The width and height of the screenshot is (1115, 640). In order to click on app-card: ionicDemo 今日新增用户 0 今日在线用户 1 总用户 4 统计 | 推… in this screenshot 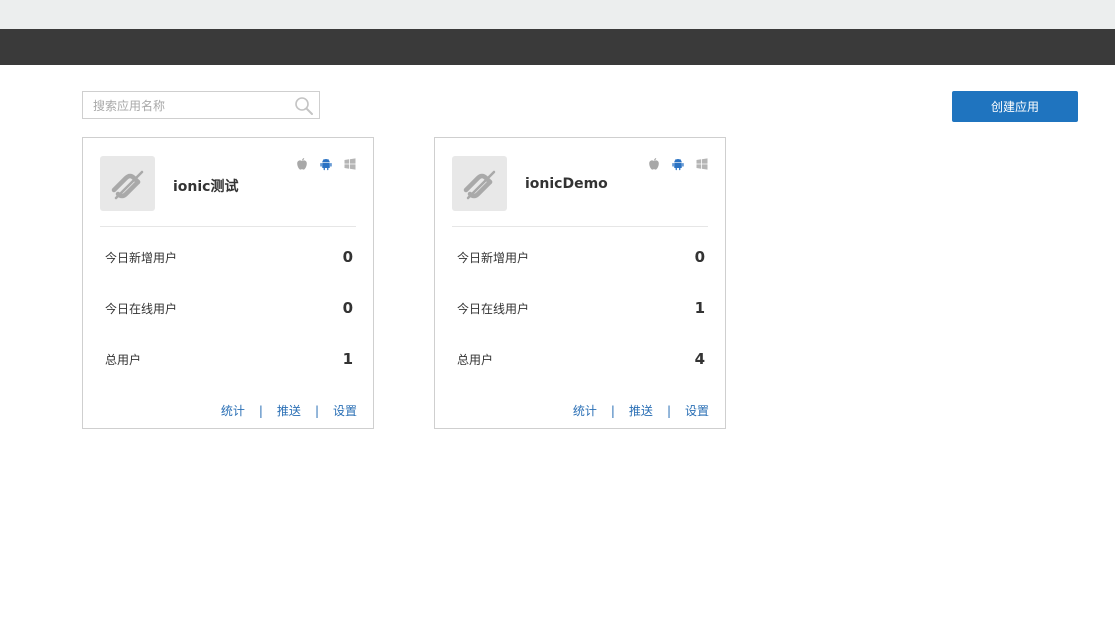, I will do `click(580, 283)`.